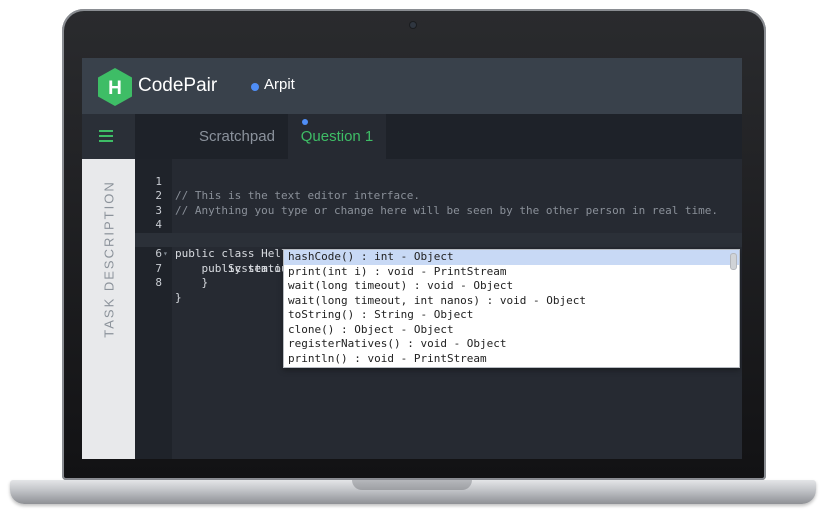 This screenshot has height=519, width=826. Describe the element at coordinates (412, 86) in the screenshot. I see `app-header: H CodePair Arpit` at that location.